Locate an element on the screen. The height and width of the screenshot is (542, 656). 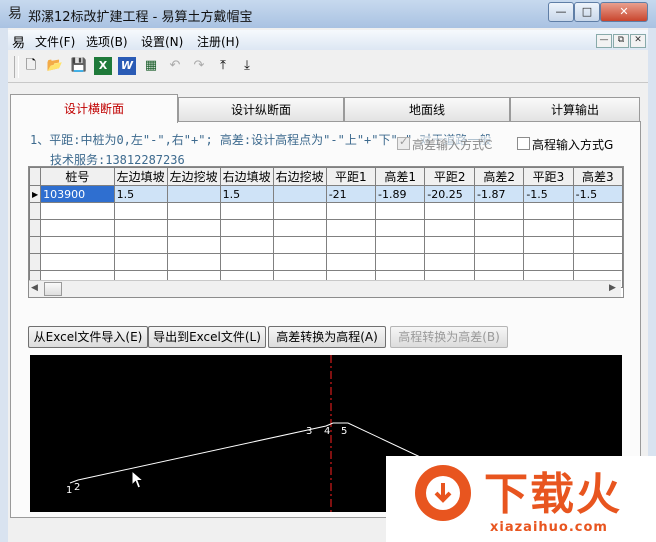
mdi-close-button: ✕ is located at coordinates (638, 41).